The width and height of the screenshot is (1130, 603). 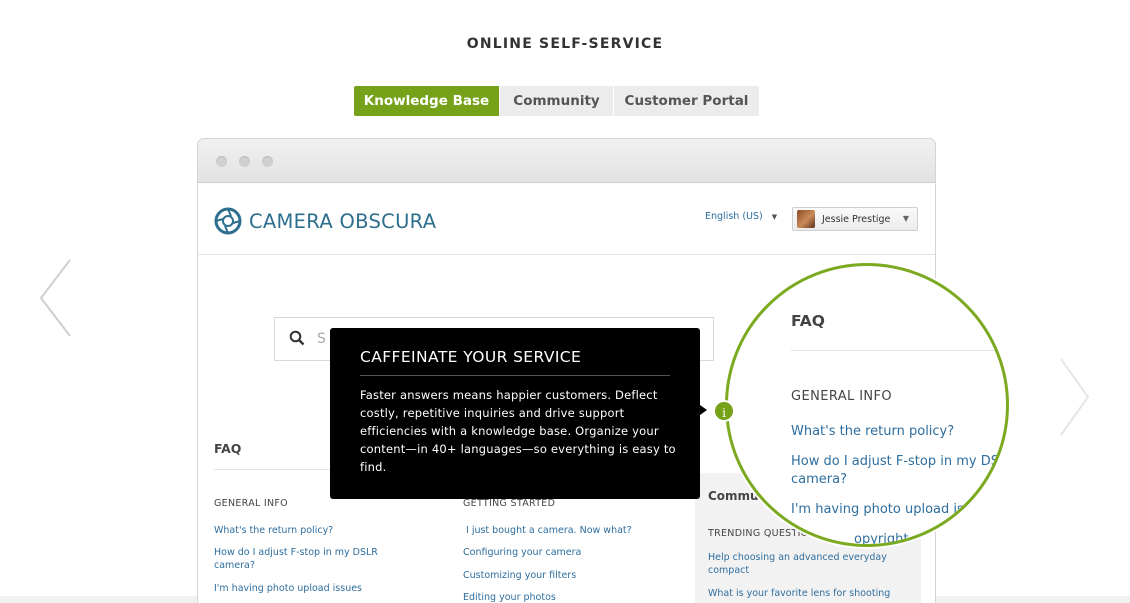 What do you see at coordinates (343, 221) in the screenshot?
I see `site-logo-text: CAMERA OBSCURA` at bounding box center [343, 221].